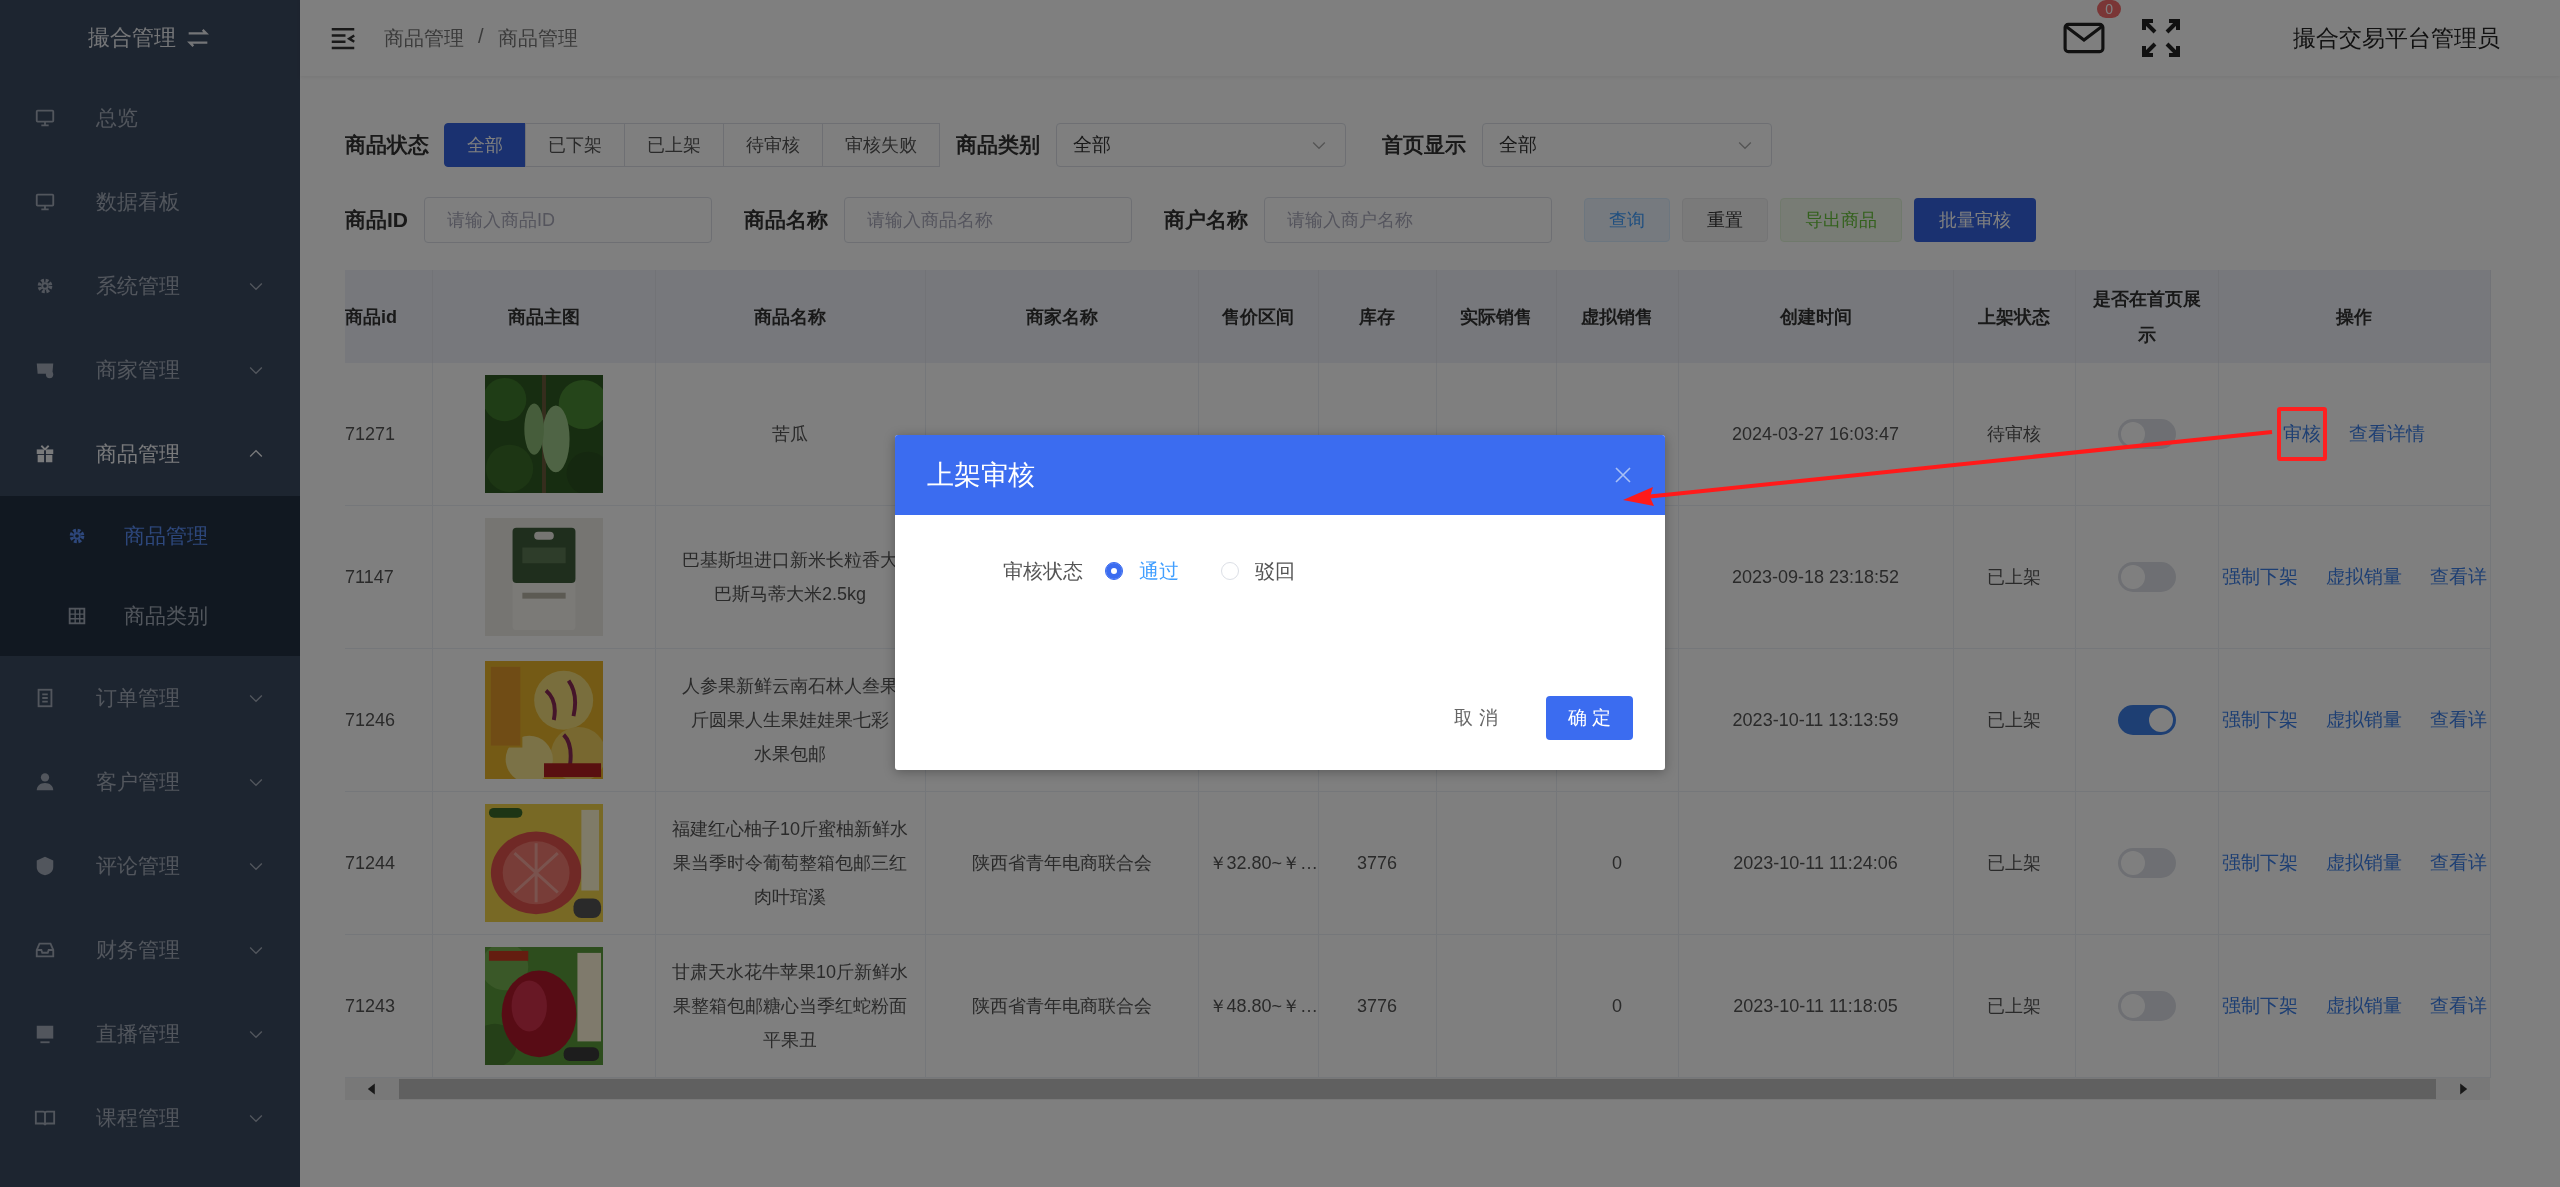  What do you see at coordinates (1206, 220) in the screenshot?
I see `filter-label: 商户名称` at bounding box center [1206, 220].